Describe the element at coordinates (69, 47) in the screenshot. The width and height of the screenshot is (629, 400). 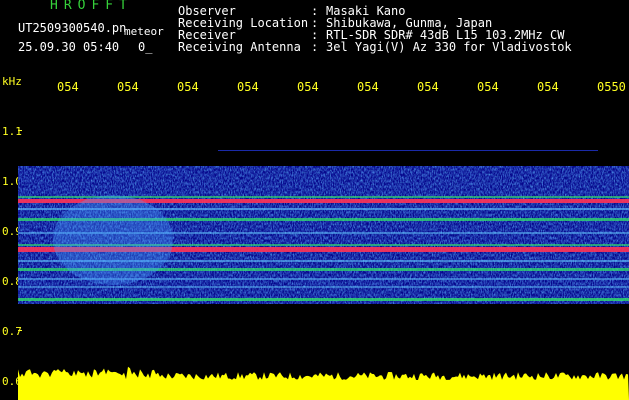
I see `file-timestamp: 25.09.30 05:40` at that location.